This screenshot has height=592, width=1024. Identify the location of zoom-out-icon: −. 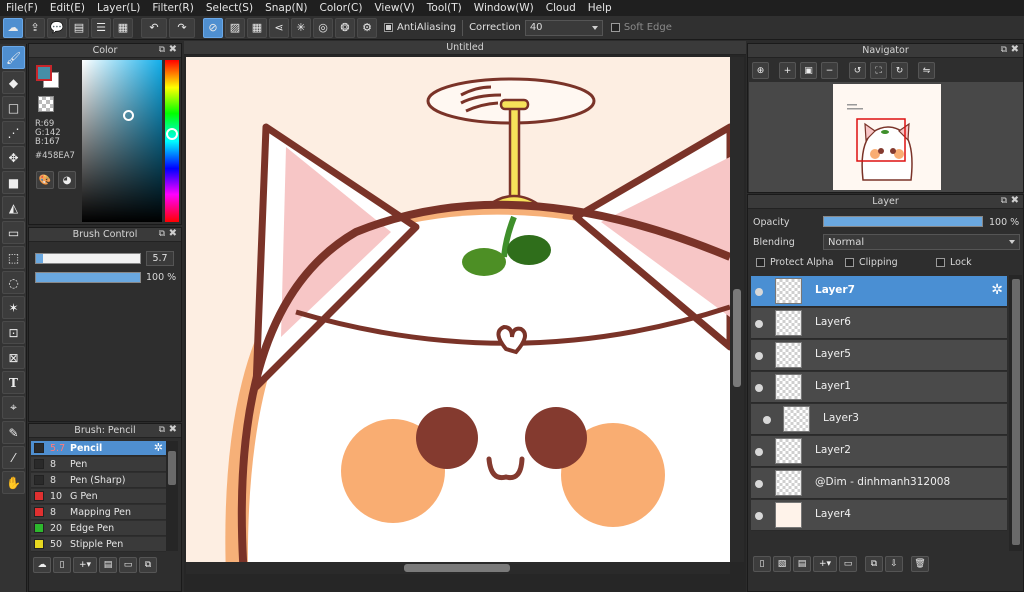
(829, 70).